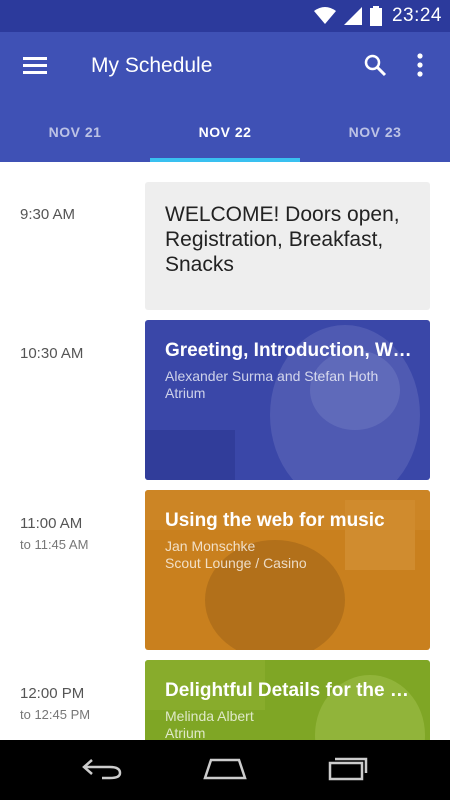 The width and height of the screenshot is (450, 800). What do you see at coordinates (54, 533) in the screenshot?
I see `slot-time: 11:00 AM to 11:45 AM` at bounding box center [54, 533].